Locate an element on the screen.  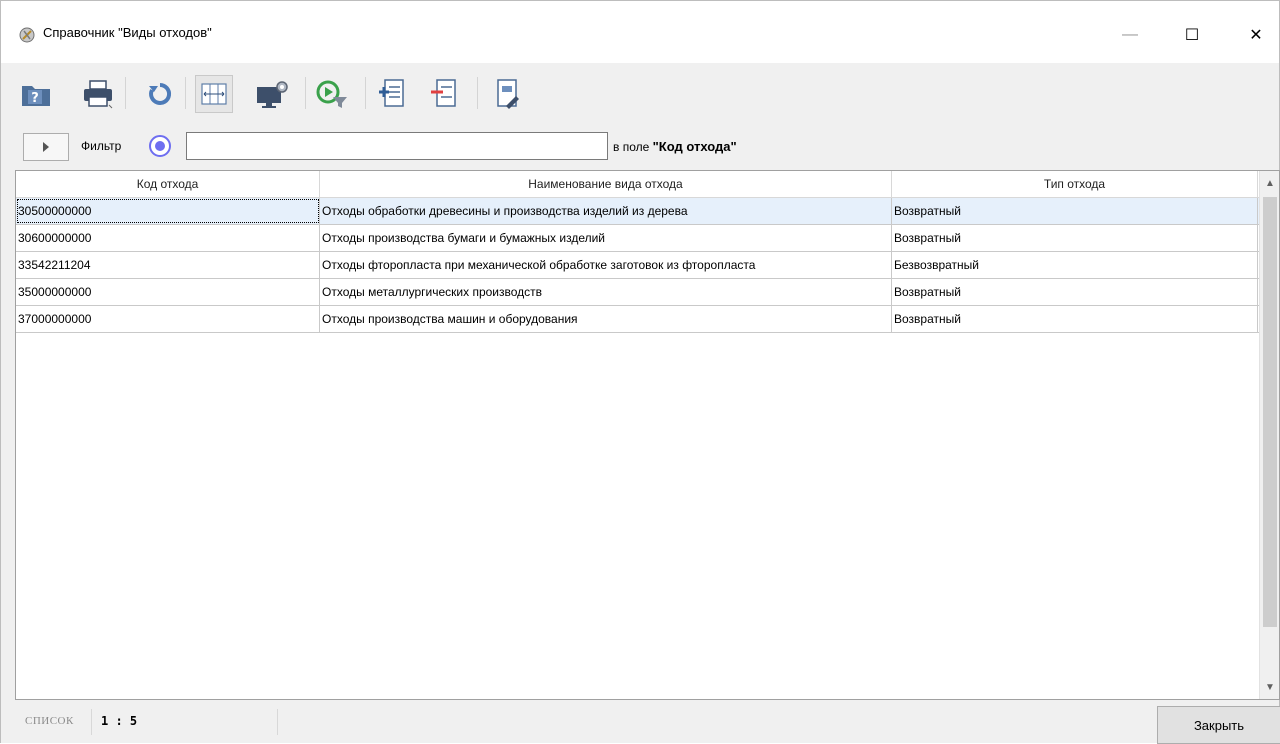
add-record-button is located at coordinates (392, 94).